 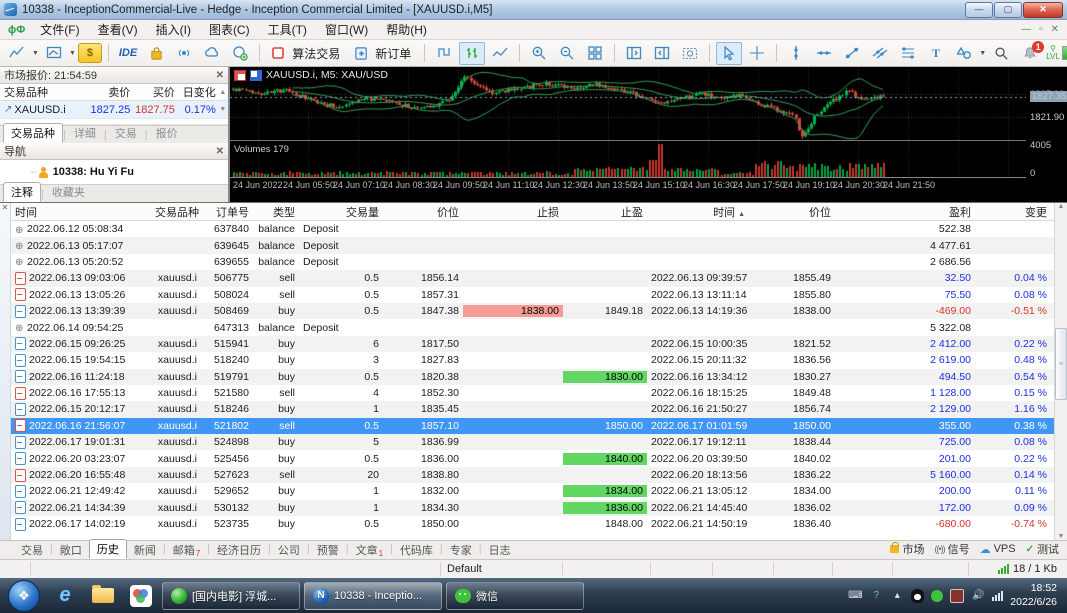 What do you see at coordinates (32, 550) in the screenshot?
I see `toolbox-tab-0: 交易` at bounding box center [32, 550].